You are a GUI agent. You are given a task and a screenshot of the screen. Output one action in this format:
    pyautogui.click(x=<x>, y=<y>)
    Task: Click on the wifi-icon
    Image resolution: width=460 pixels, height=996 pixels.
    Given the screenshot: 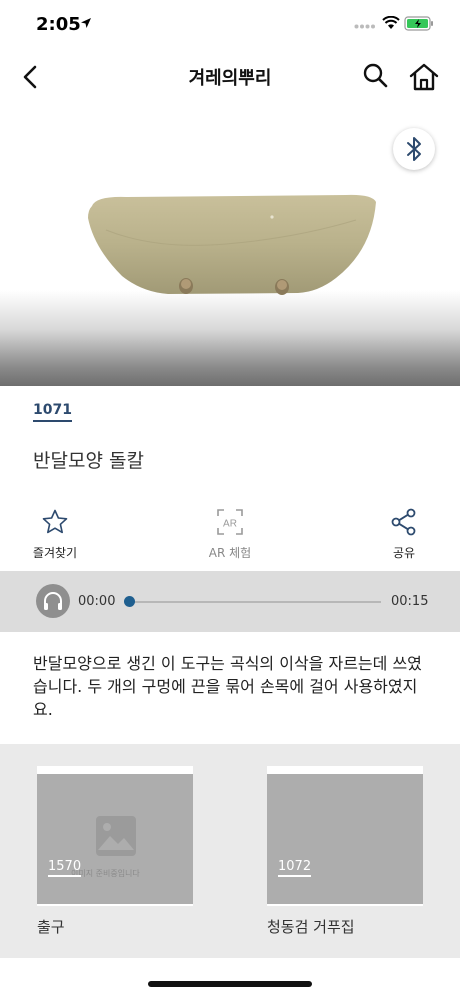 What is the action you would take?
    pyautogui.click(x=391, y=22)
    